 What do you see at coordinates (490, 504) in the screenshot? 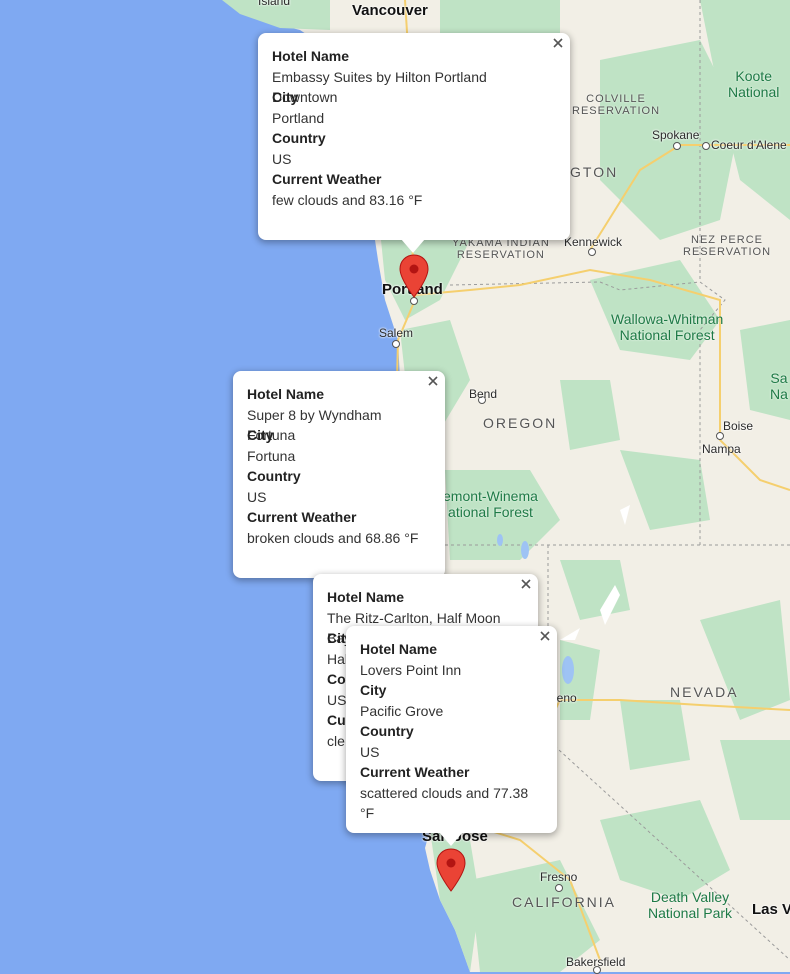
I see `park-label-fremont-winema: emont-Winema ational Forest` at bounding box center [490, 504].